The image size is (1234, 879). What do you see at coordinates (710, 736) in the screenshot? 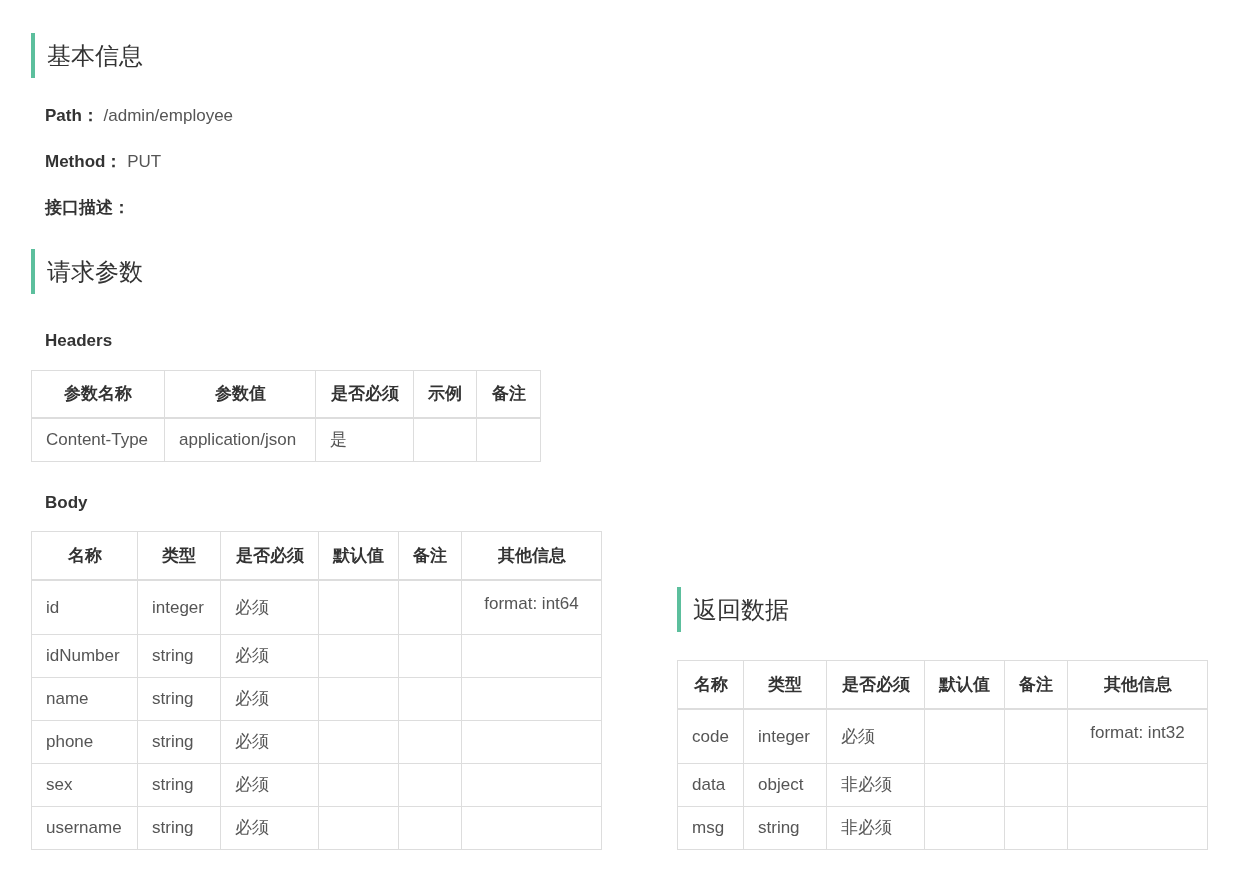
I see `table-cell: code` at bounding box center [710, 736].